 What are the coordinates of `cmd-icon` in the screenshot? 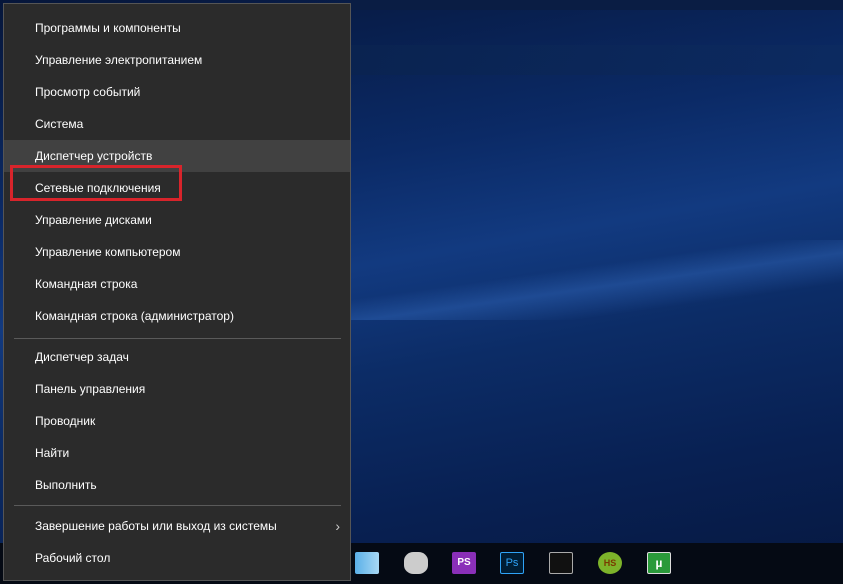 It's located at (561, 563).